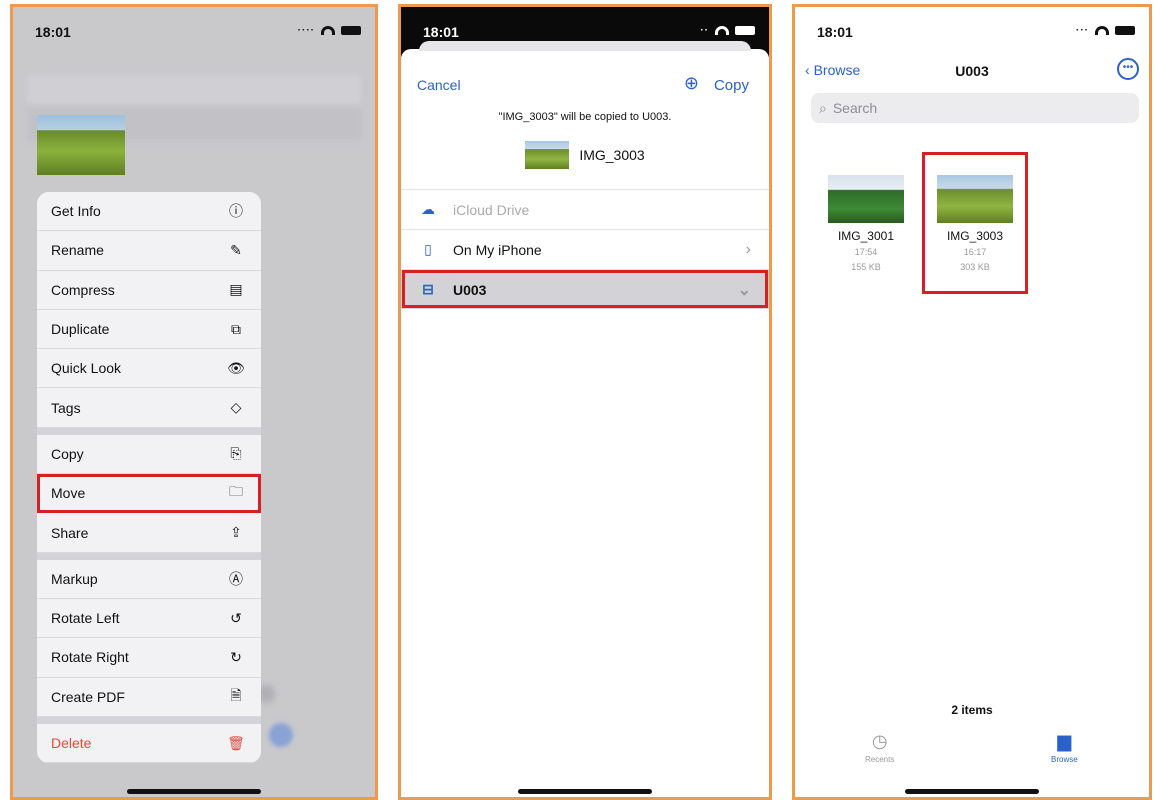 The image size is (1156, 800). I want to click on drive-icon: ⊟, so click(428, 289).